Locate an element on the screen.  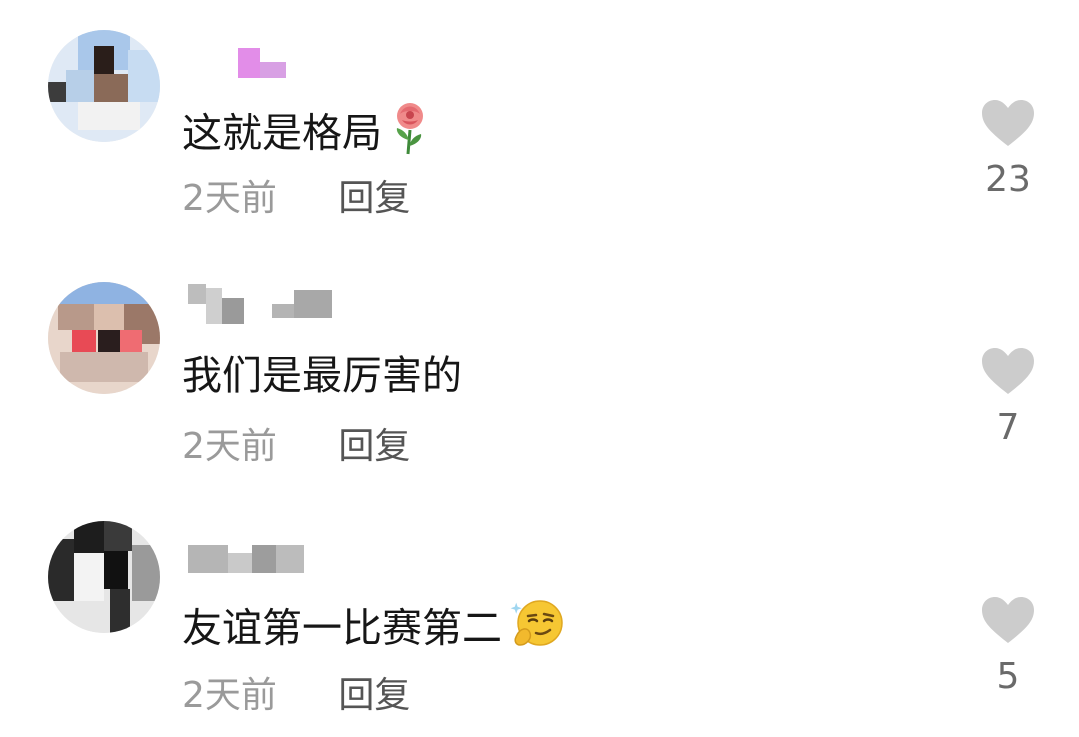
like-button: 5 is located at coordinates (1008, 646).